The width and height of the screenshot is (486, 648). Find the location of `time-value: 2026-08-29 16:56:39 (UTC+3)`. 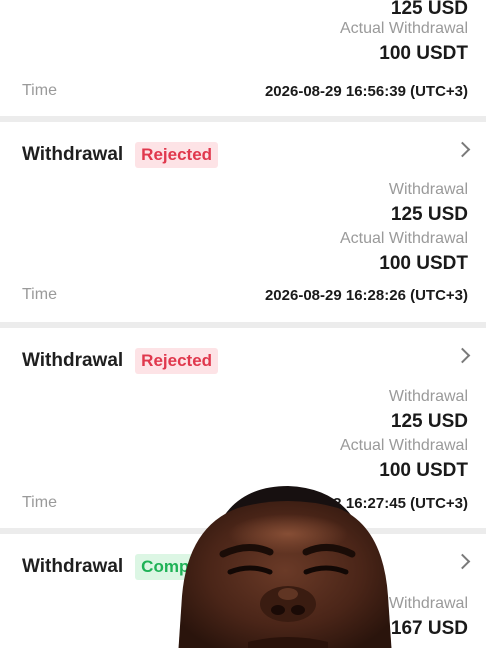

time-value: 2026-08-29 16:56:39 (UTC+3) is located at coordinates (366, 91).